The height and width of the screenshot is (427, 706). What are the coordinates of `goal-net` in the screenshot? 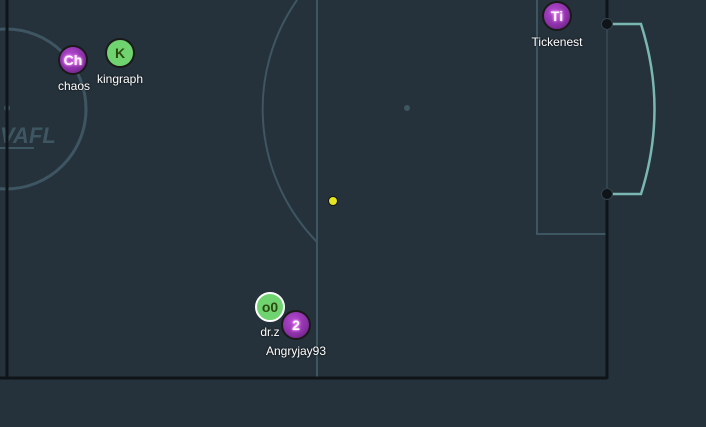 It's located at (631, 109).